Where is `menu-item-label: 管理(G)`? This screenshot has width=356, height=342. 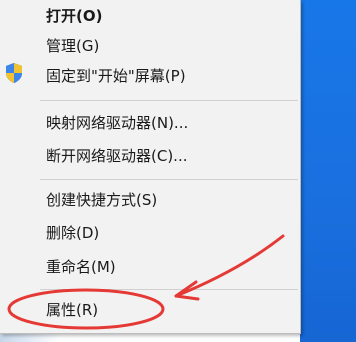
menu-item-label: 管理(G) is located at coordinates (73, 45).